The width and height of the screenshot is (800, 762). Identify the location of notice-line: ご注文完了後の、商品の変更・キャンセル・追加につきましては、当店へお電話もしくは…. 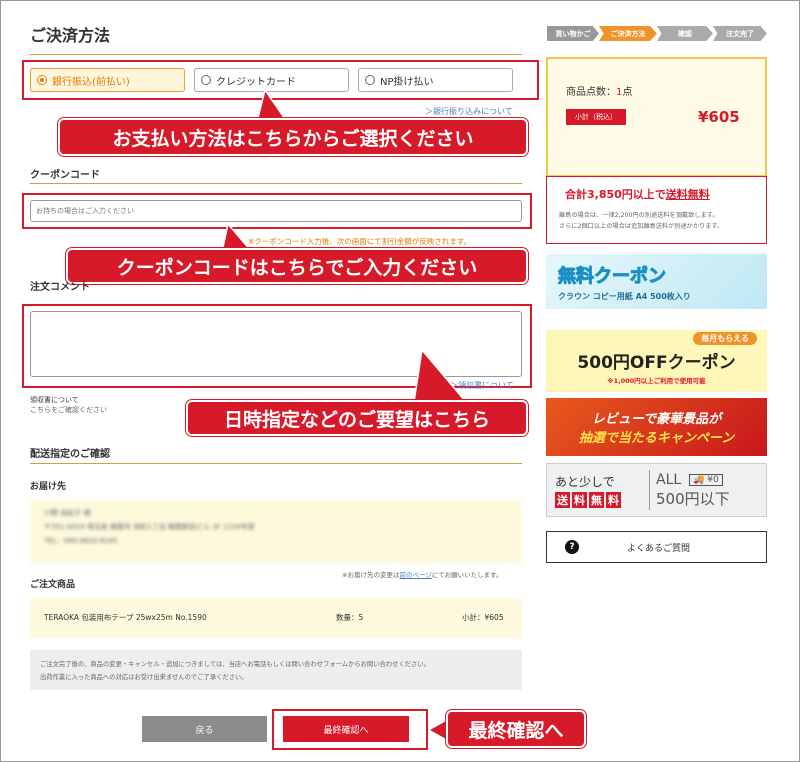
(235, 664).